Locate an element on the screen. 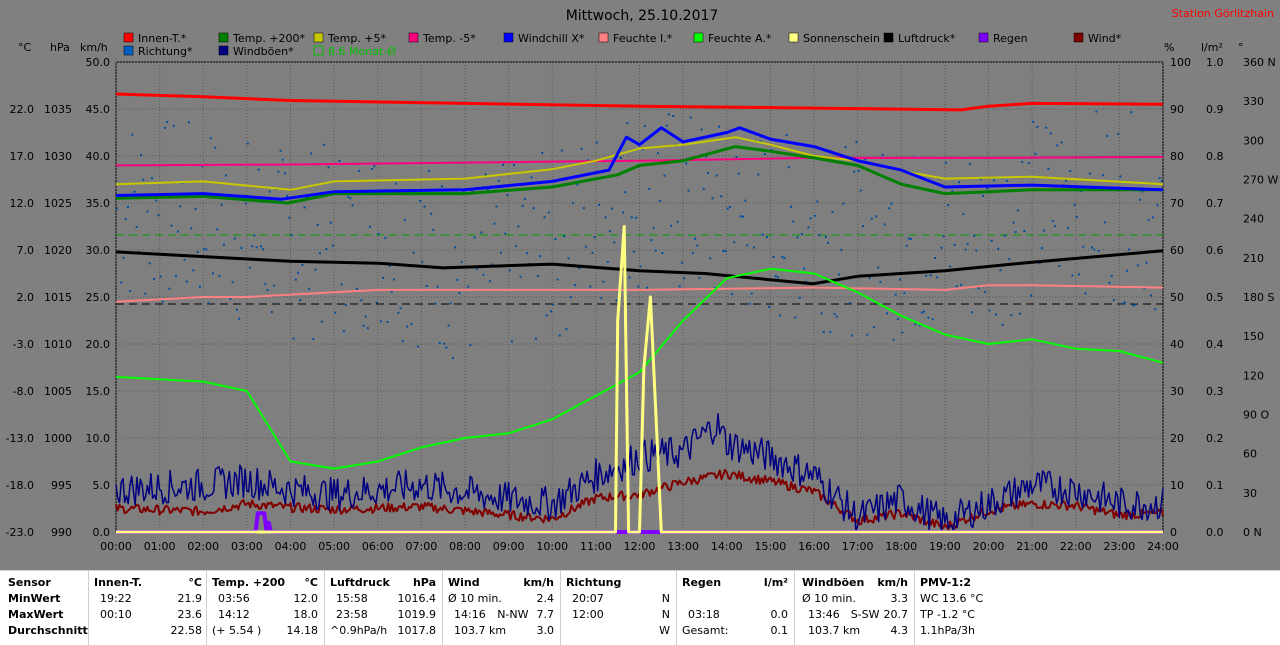 The image size is (1280, 645). col-innen: Innen-T. °C 19:22 21.9 00:10 23.6 22.58 is located at coordinates (148, 607).